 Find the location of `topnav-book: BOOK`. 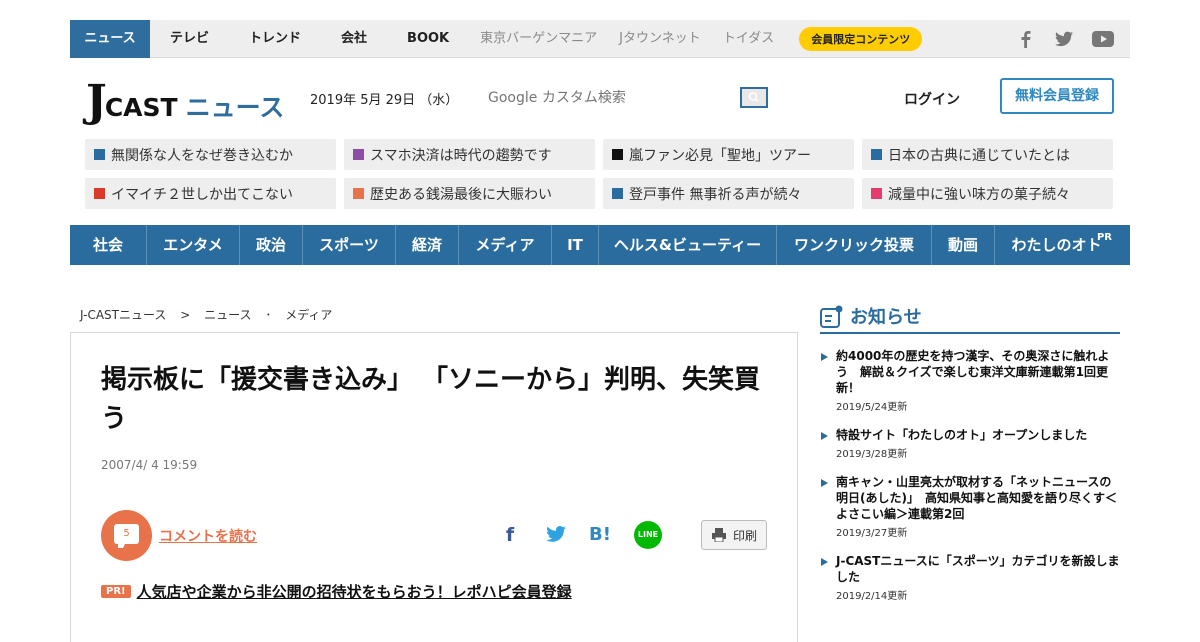

topnav-book: BOOK is located at coordinates (428, 39).